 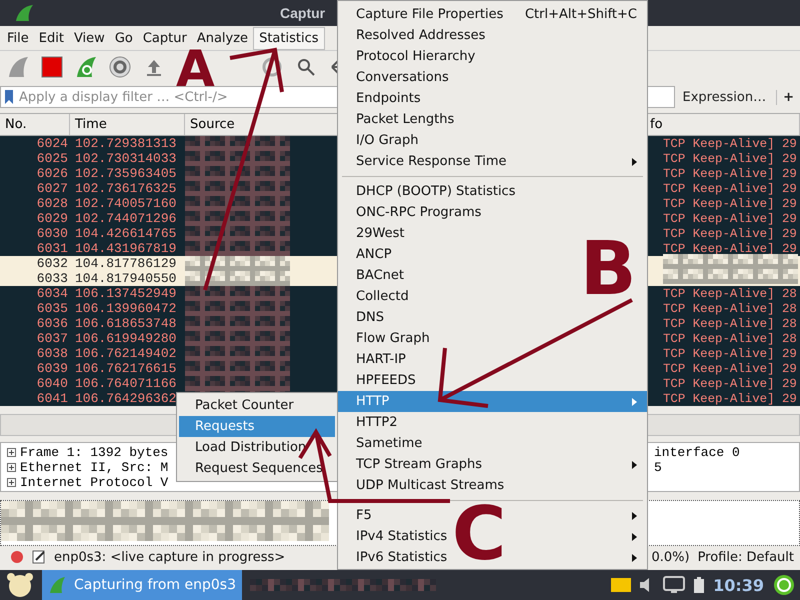 What do you see at coordinates (697, 452) in the screenshot?
I see `detail-line: interface 0` at bounding box center [697, 452].